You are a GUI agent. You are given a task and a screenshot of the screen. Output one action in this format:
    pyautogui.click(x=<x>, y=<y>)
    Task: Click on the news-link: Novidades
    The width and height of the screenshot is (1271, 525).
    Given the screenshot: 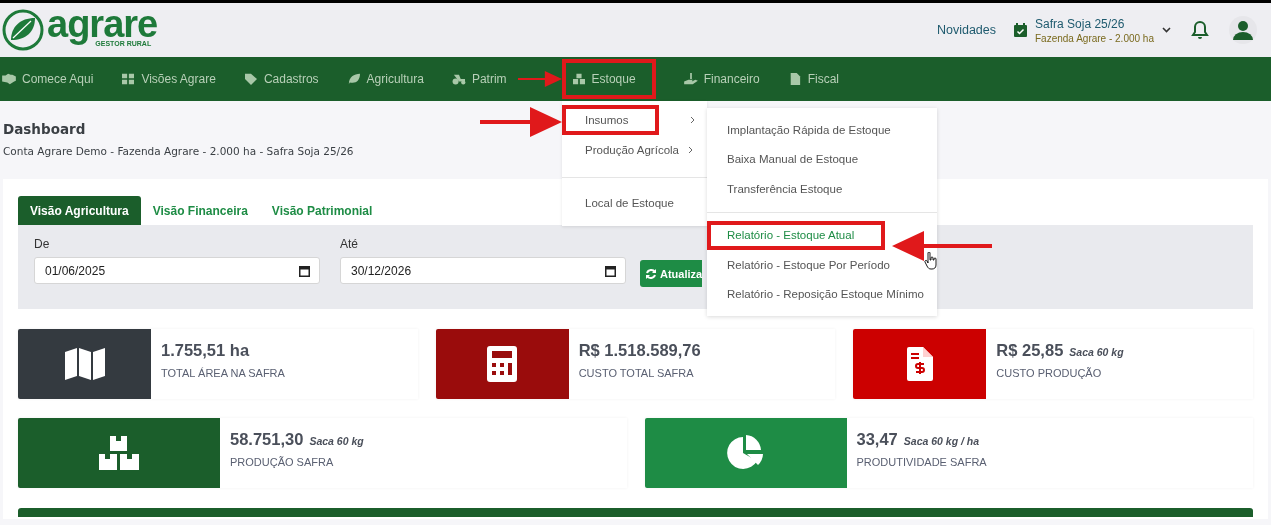 What is the action you would take?
    pyautogui.click(x=966, y=30)
    